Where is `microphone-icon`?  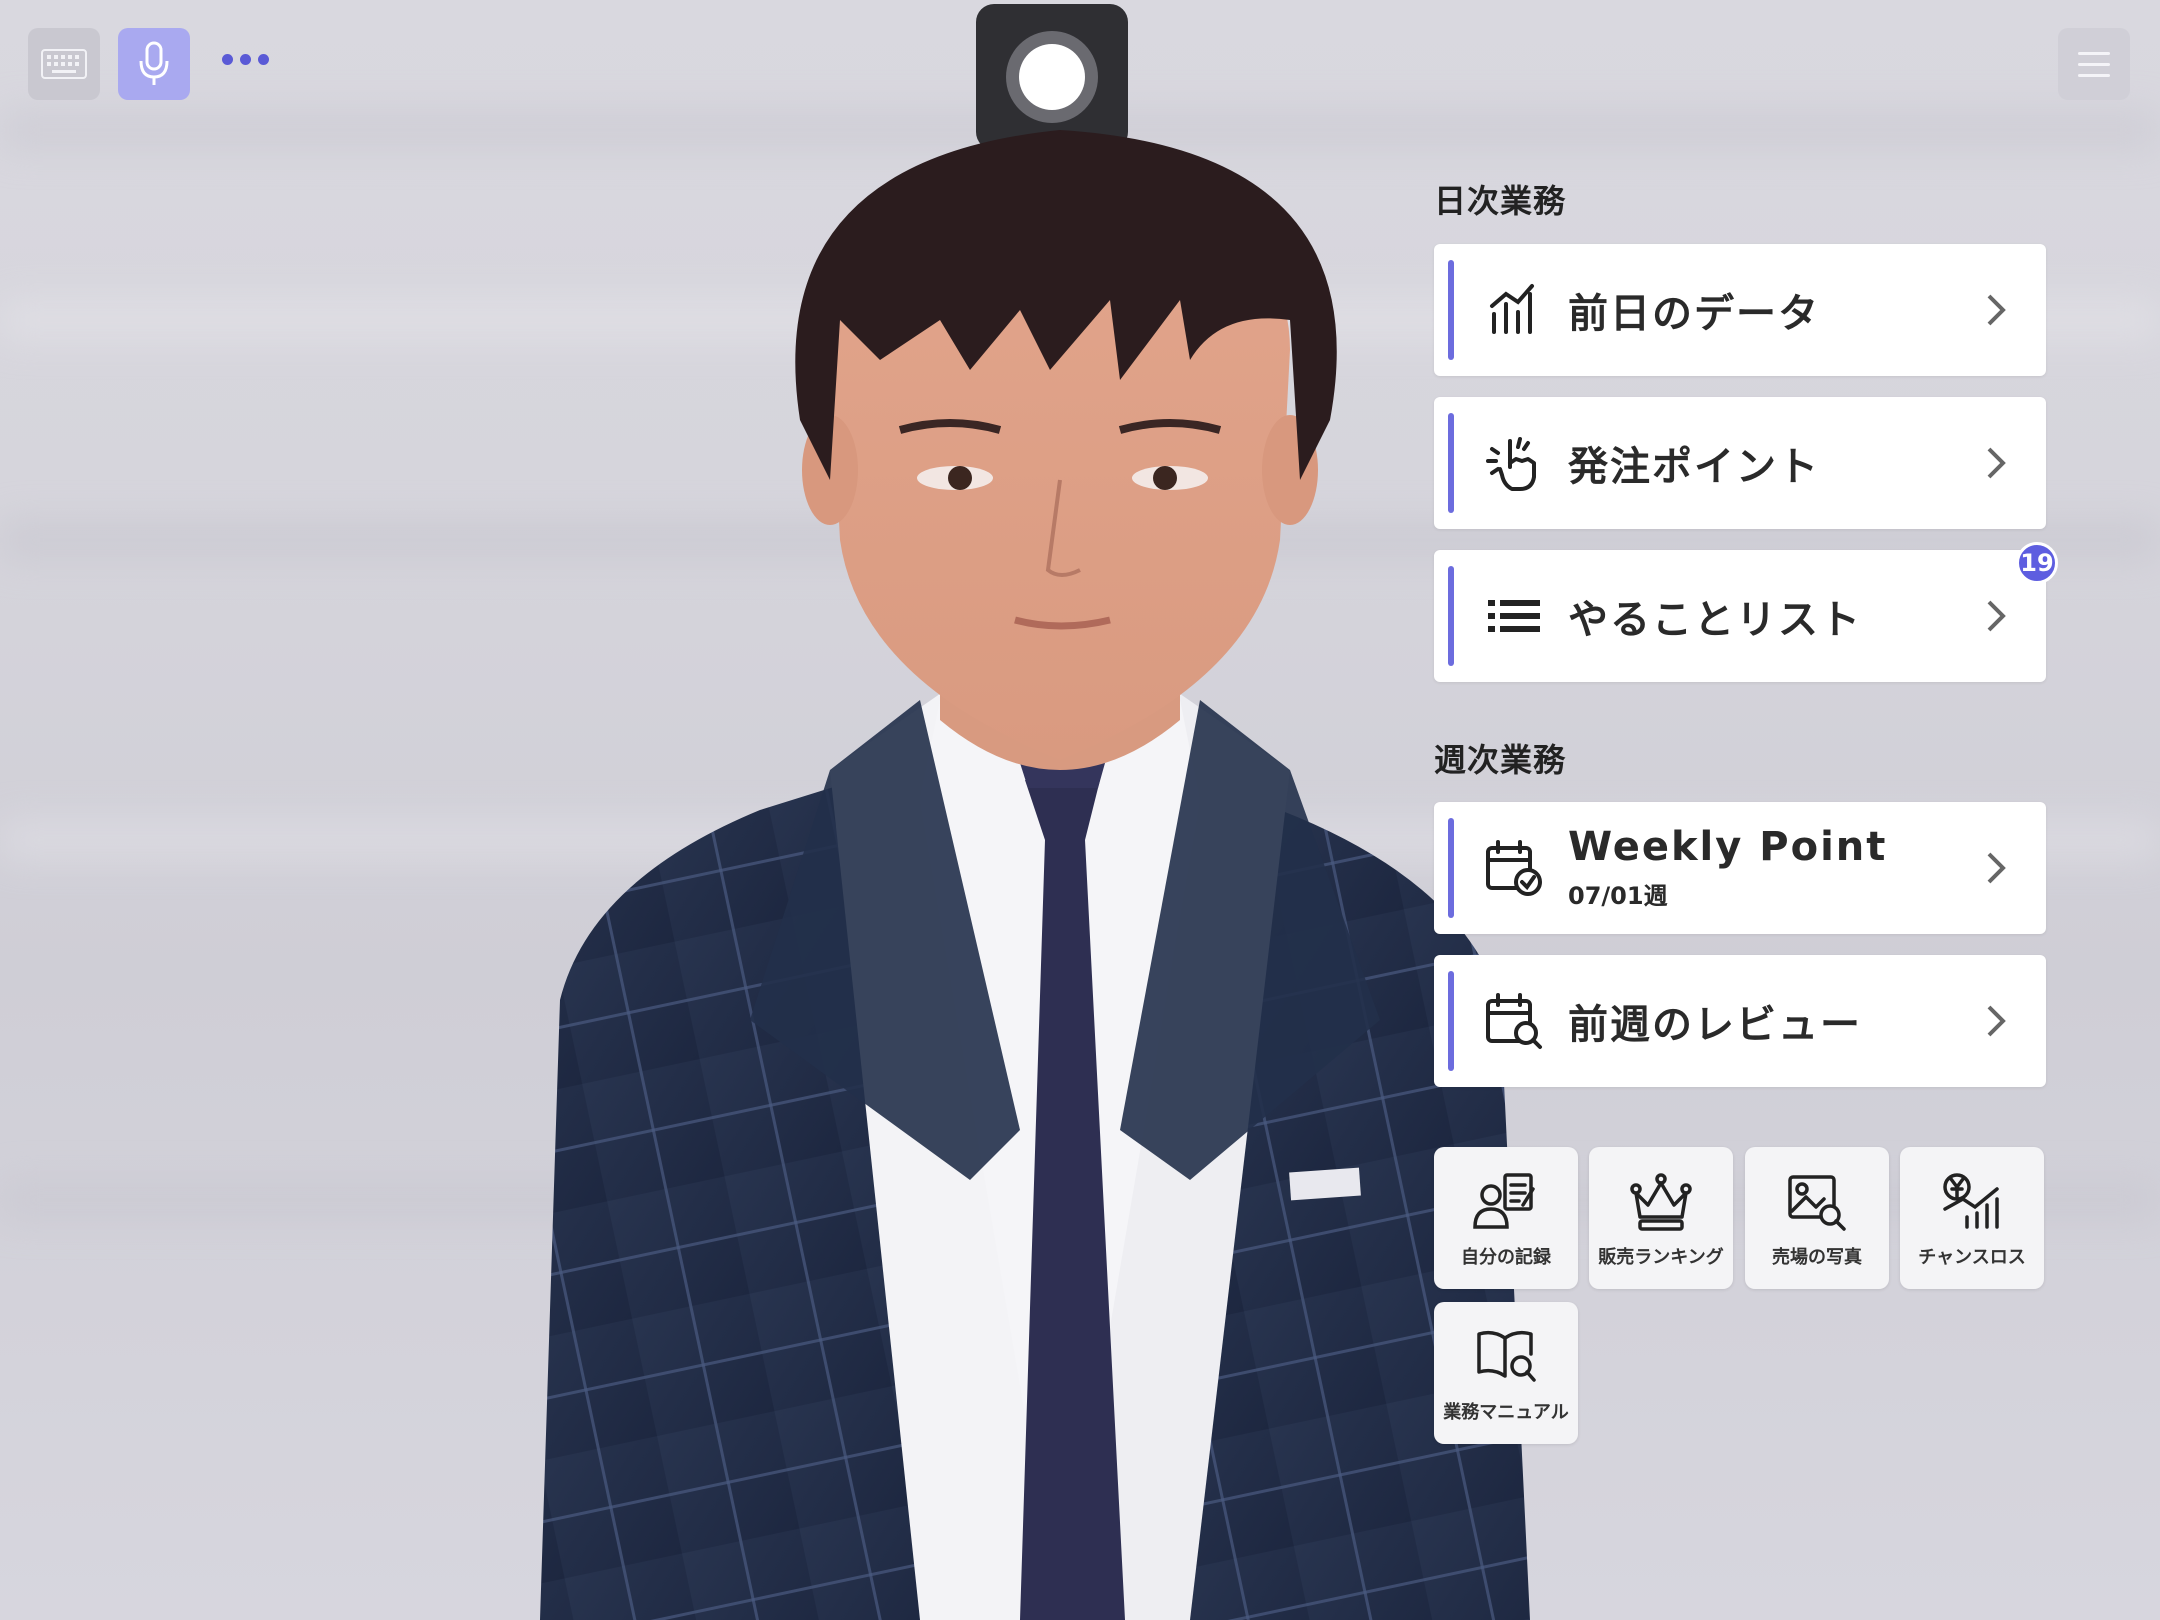 microphone-icon is located at coordinates (154, 63).